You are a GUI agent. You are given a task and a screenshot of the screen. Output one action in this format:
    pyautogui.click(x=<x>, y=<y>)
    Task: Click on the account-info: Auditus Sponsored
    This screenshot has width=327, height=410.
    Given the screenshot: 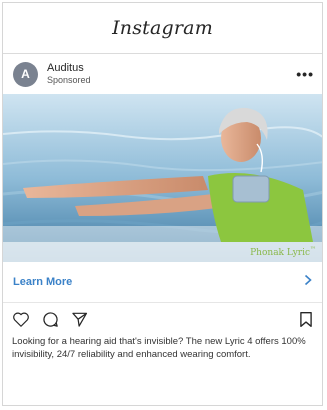 What is the action you would take?
    pyautogui.click(x=69, y=74)
    